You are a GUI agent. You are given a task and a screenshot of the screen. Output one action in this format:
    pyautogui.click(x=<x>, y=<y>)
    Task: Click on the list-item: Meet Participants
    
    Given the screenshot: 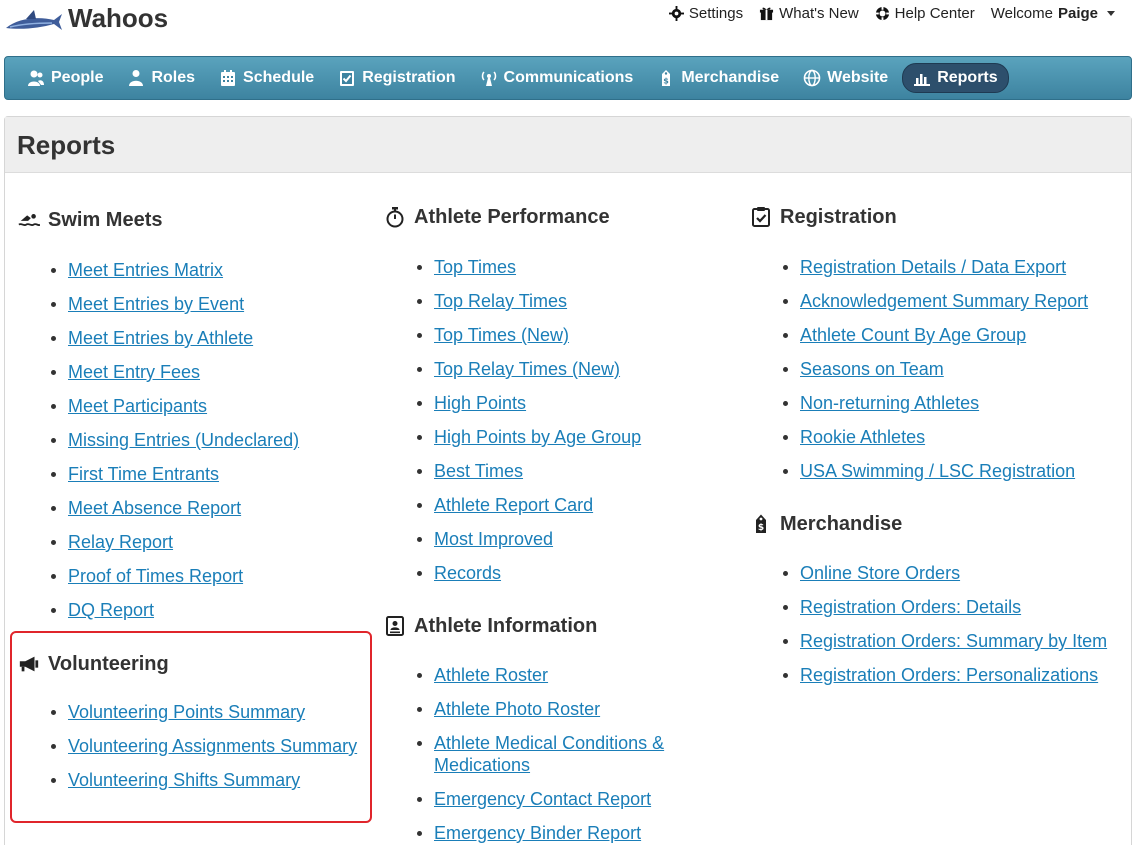 What is the action you would take?
    pyautogui.click(x=158, y=406)
    